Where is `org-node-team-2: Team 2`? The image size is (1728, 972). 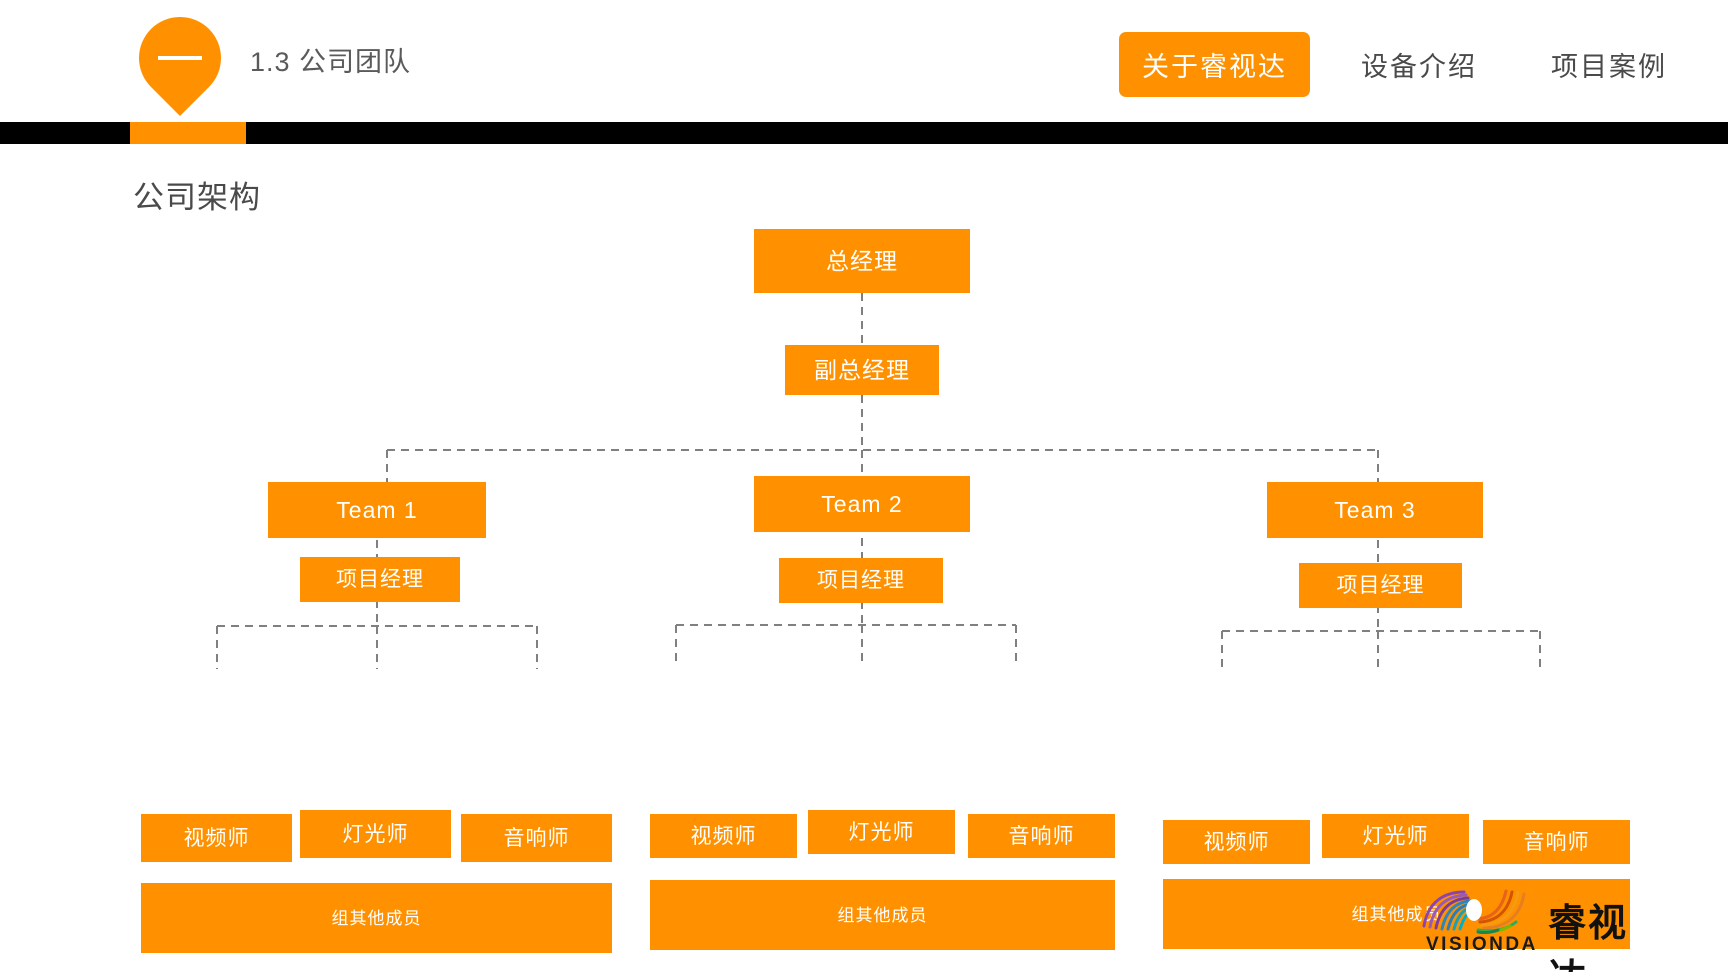
org-node-team-2: Team 2 is located at coordinates (862, 504).